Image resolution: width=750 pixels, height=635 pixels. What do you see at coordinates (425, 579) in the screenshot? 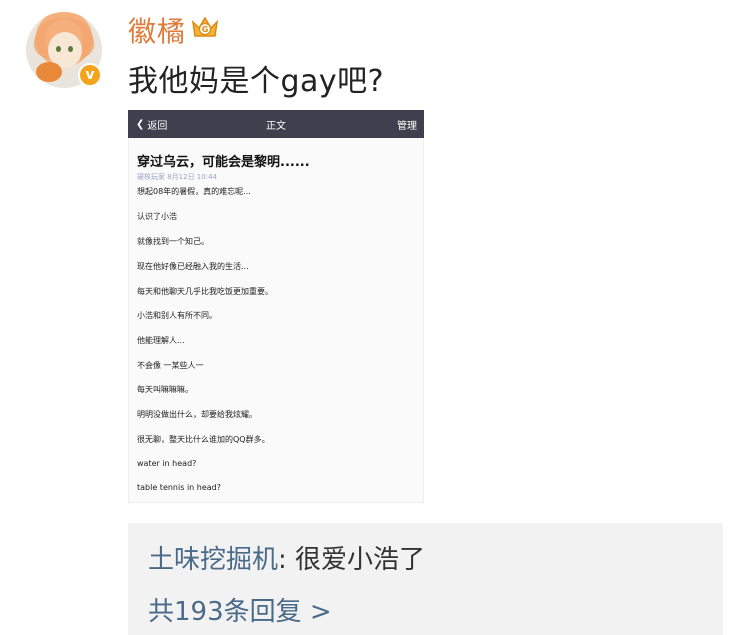
I see `comment-preview: 土味挖掘机: 很爱小浩了 共193条回复 >` at bounding box center [425, 579].